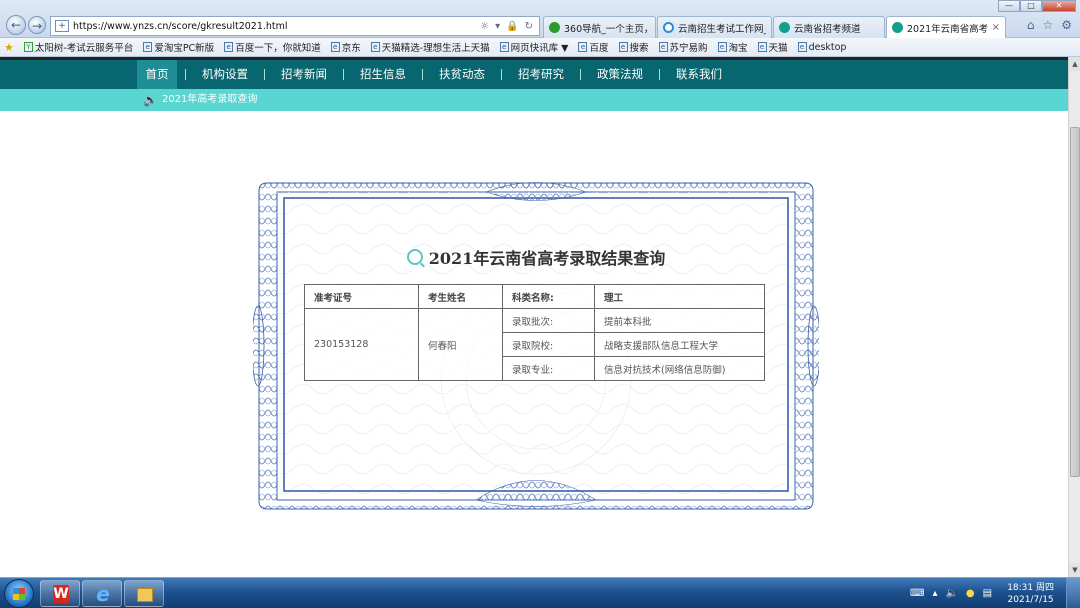 The height and width of the screenshot is (608, 1080). Describe the element at coordinates (738, 48) in the screenshot. I see `fav-label: 淘宝` at that location.